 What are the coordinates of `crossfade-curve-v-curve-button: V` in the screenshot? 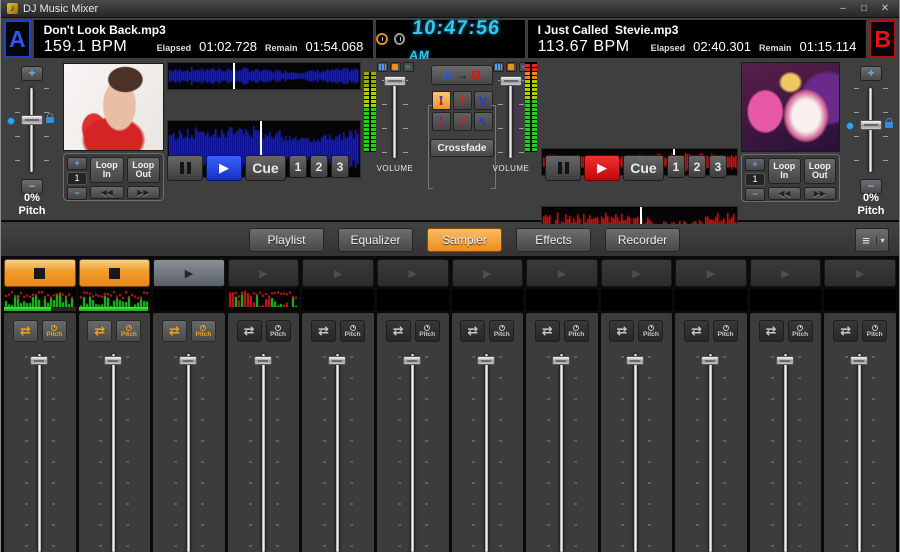 It's located at (483, 100).